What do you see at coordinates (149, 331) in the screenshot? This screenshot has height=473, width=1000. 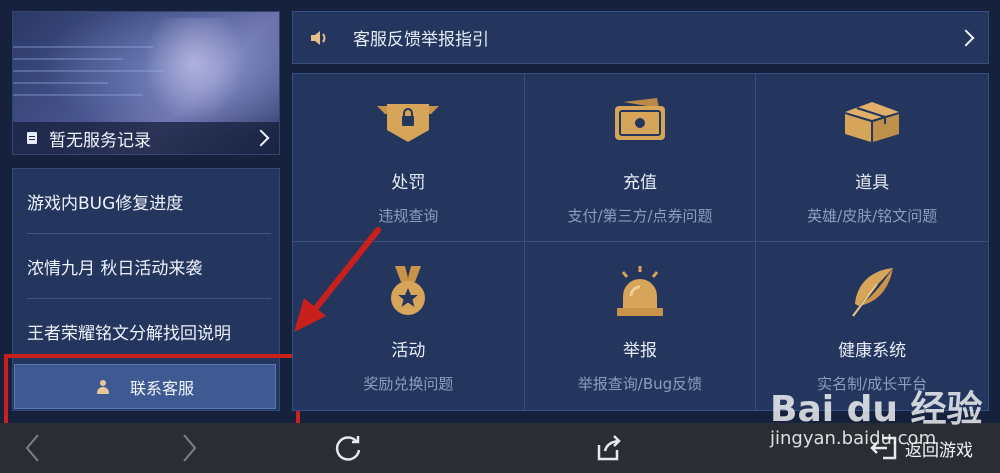 I see `news-item: 王者荣耀铭文分解找回说明` at bounding box center [149, 331].